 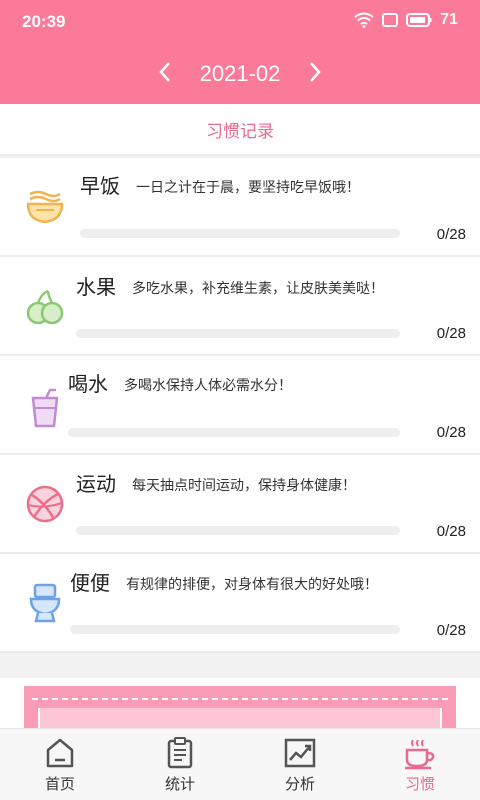 I want to click on habit-item-water: 喝水 多喝水保持人体必需水分！ 0/28, so click(x=240, y=405).